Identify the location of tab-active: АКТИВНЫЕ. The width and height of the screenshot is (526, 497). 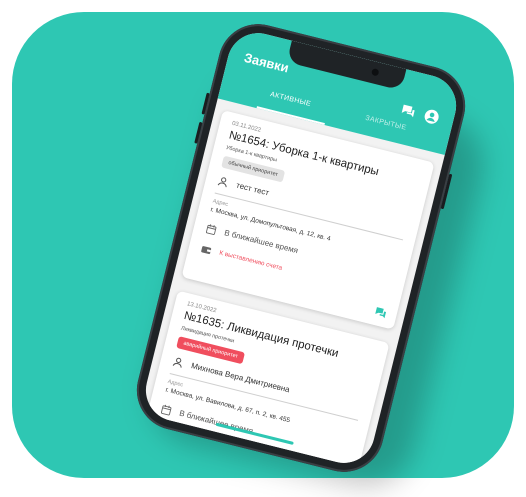
(290, 99).